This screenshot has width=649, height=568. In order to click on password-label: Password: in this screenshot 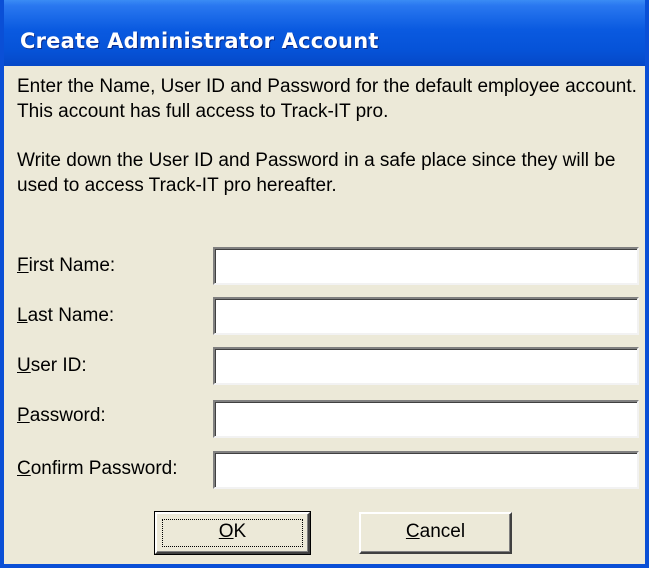, I will do `click(61, 416)`.